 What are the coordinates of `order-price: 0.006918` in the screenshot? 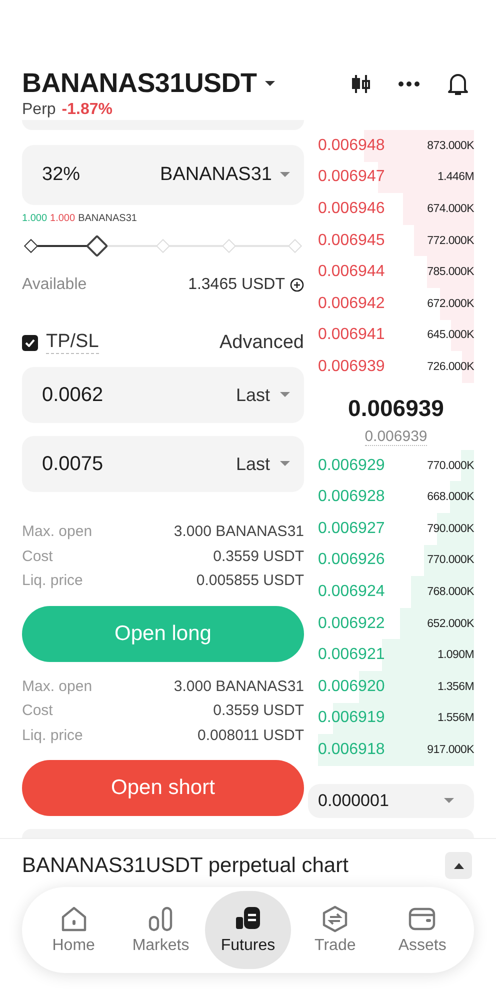 It's located at (351, 749).